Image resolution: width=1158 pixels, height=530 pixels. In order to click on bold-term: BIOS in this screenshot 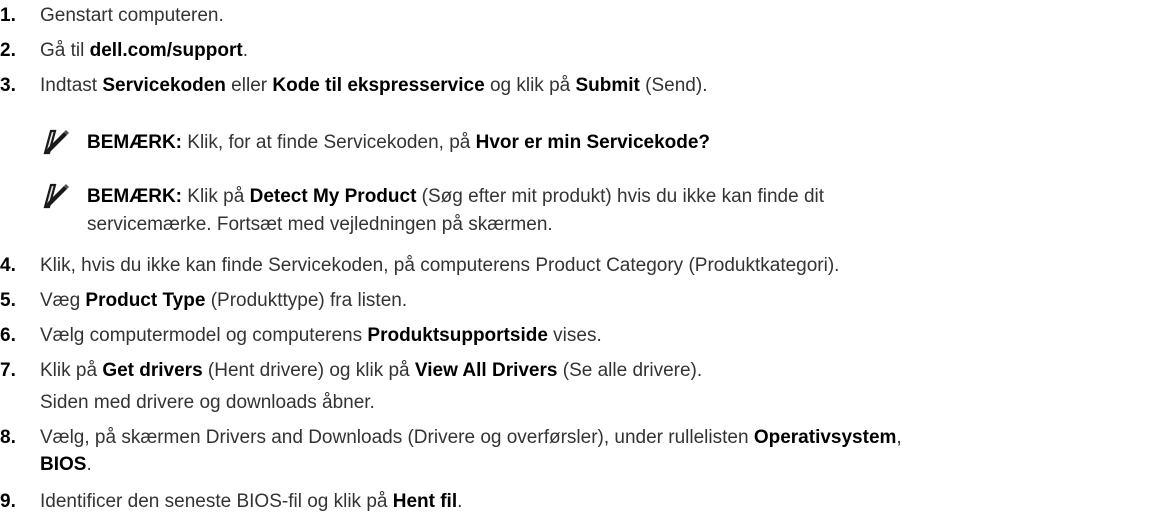, I will do `click(63, 464)`.